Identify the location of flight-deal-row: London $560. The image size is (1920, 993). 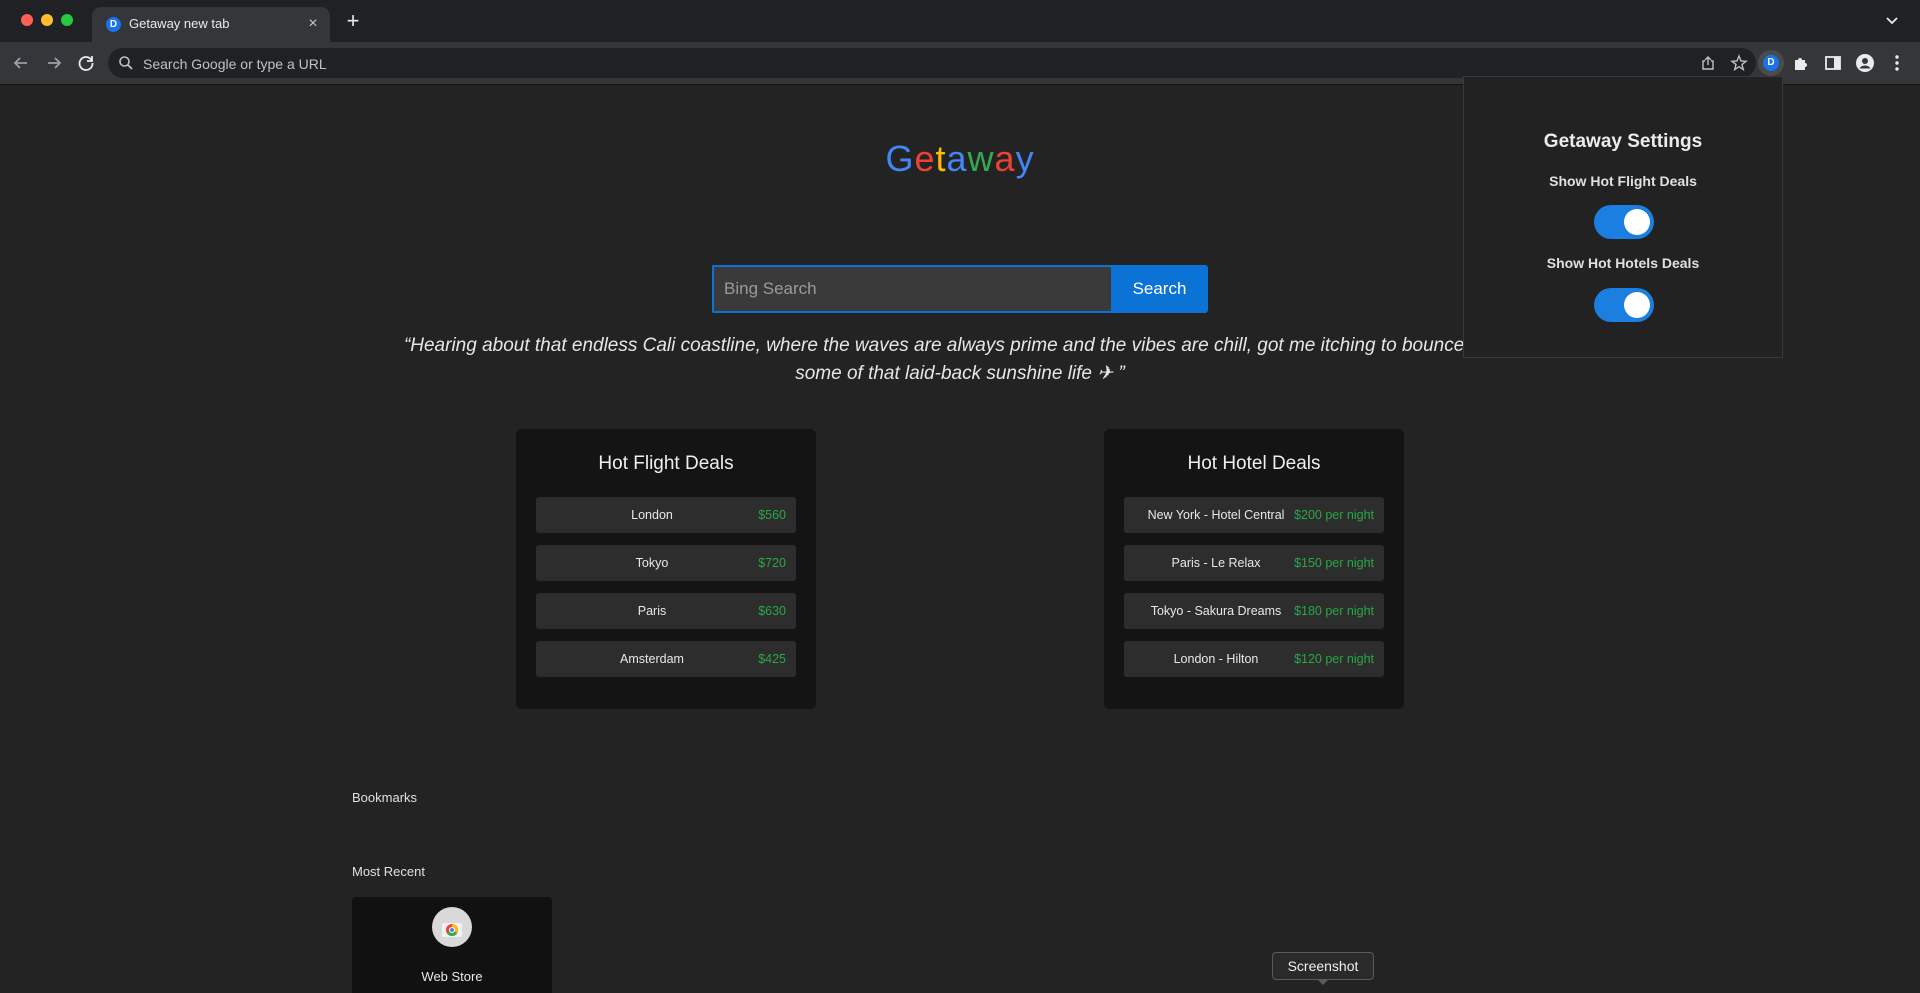
(666, 515).